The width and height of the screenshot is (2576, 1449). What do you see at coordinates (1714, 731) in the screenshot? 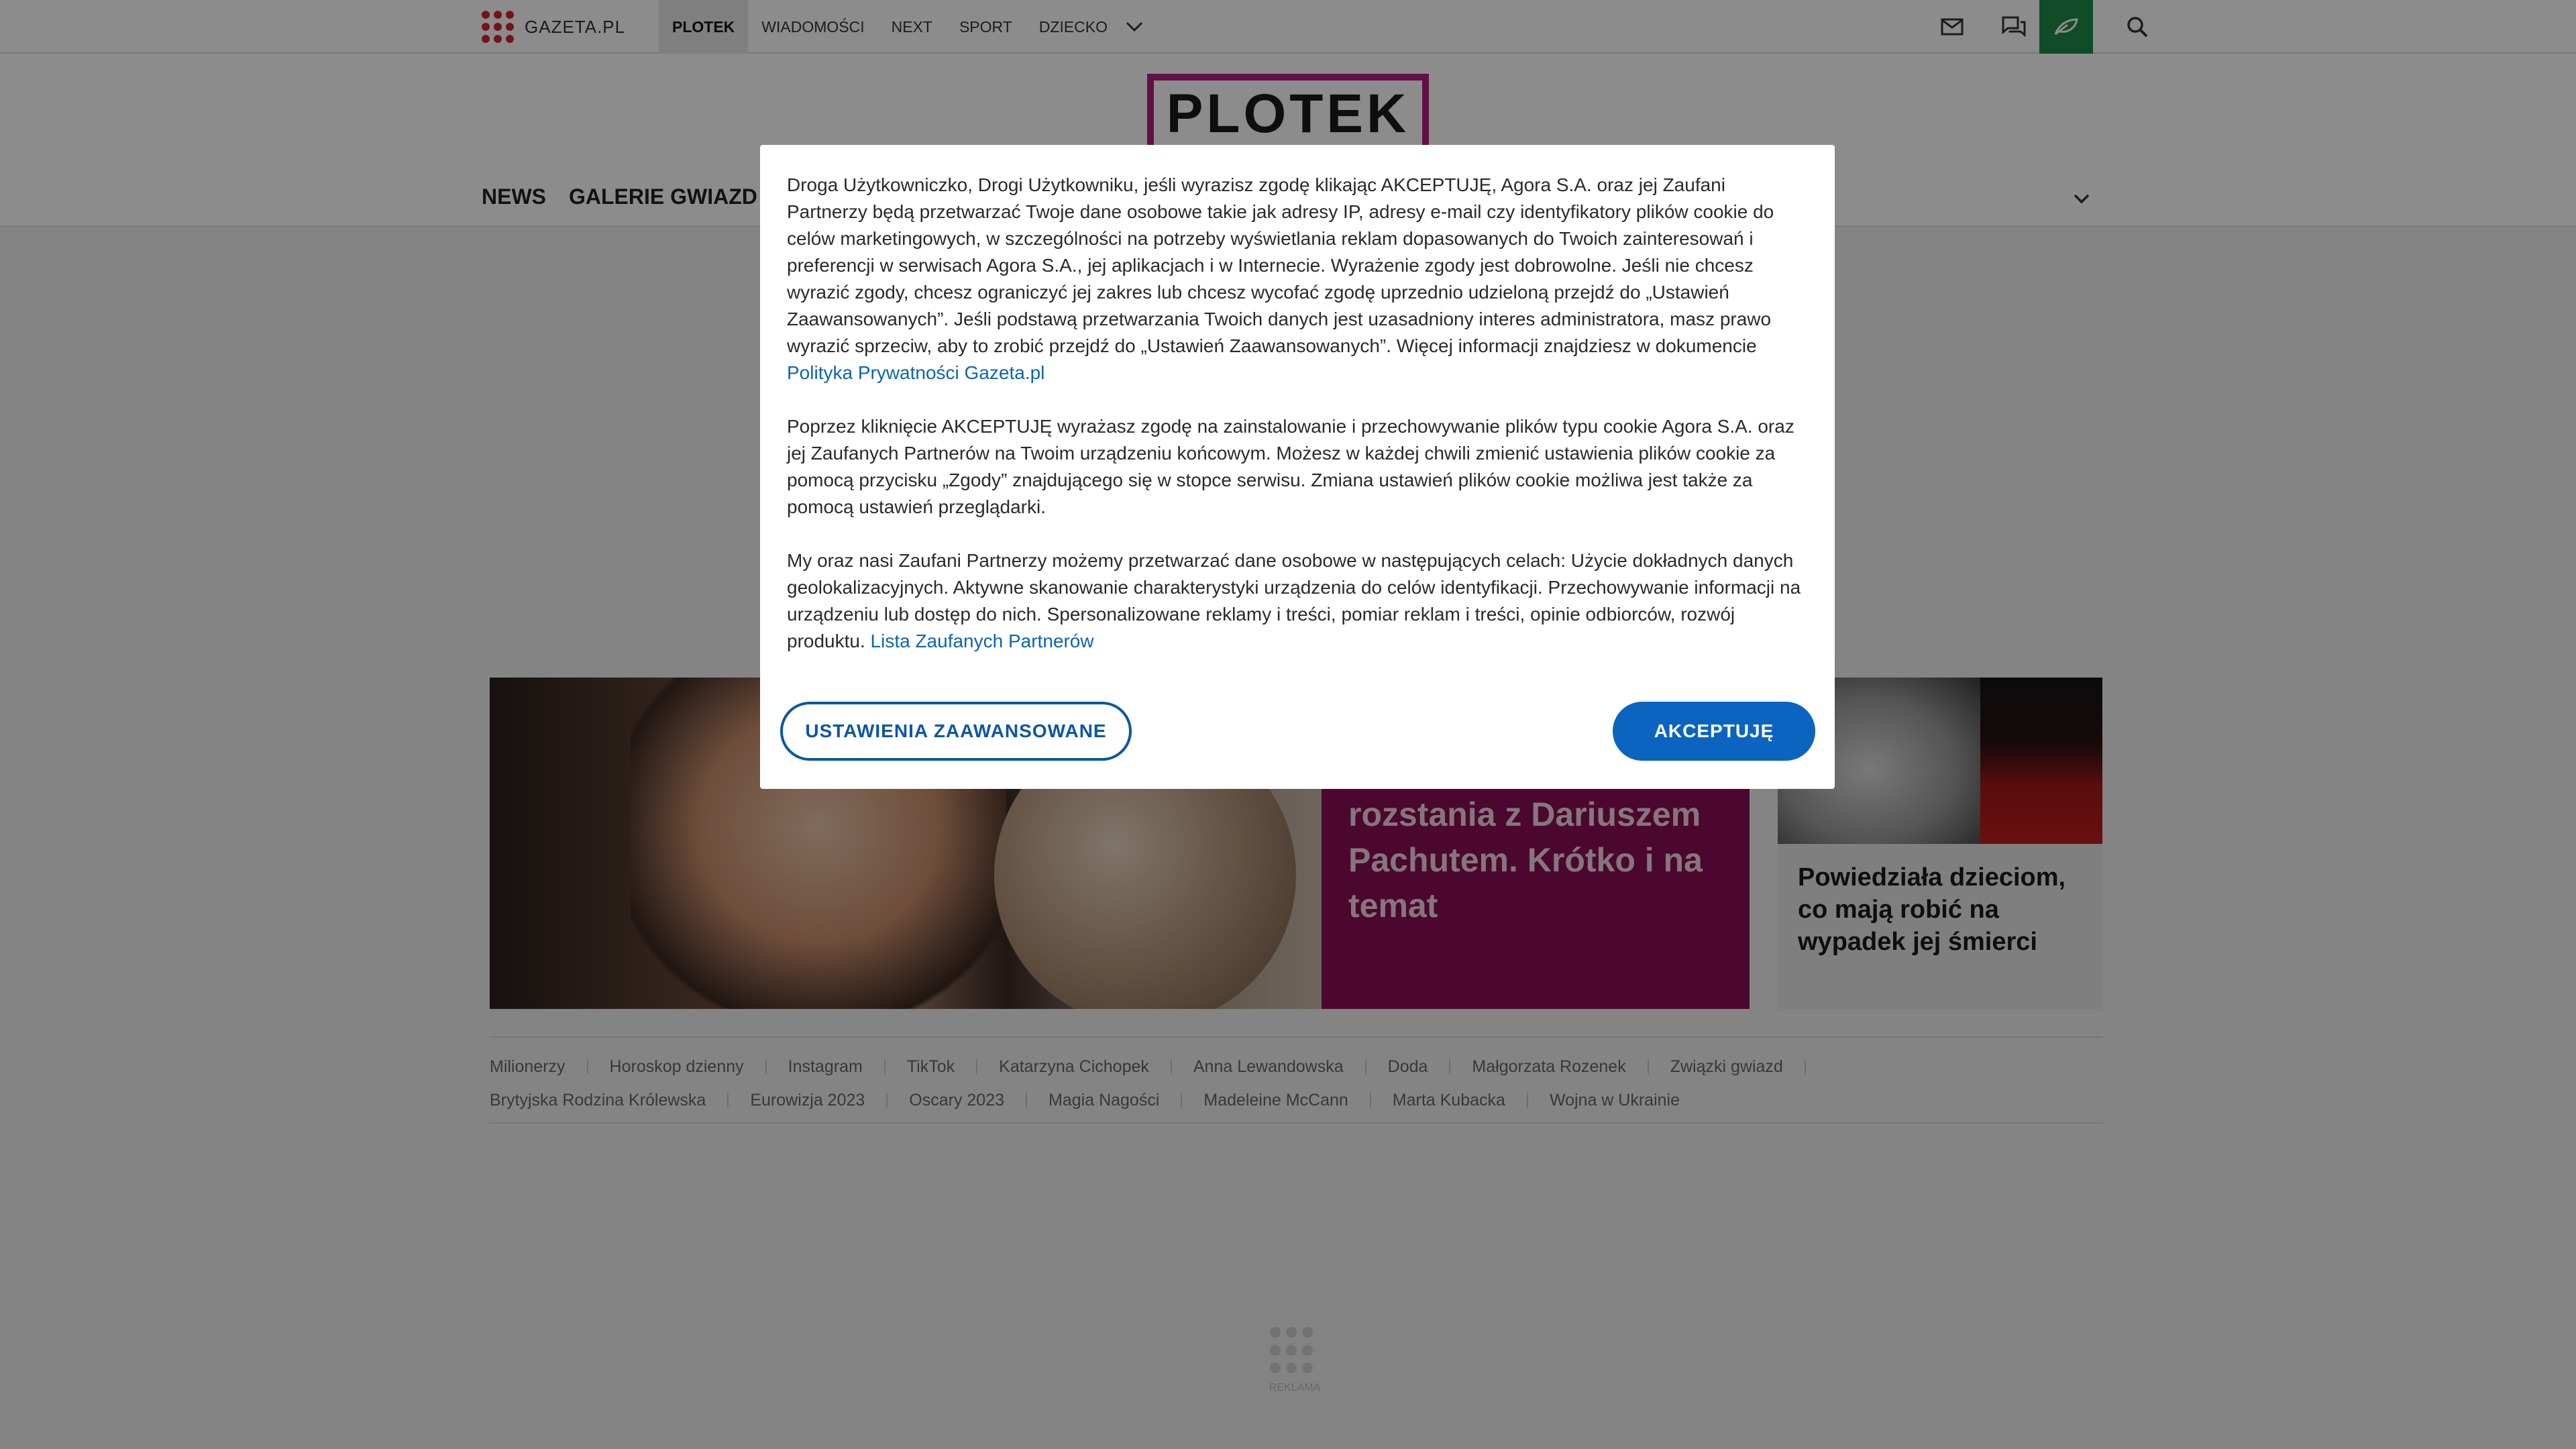
I see `accept-button: AKCEPTUJĘ` at bounding box center [1714, 731].